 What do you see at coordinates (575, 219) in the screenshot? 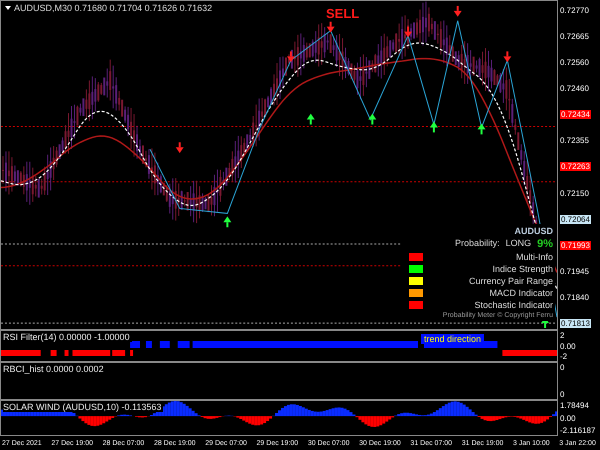
I see `price-tag: 0.72064` at bounding box center [575, 219].